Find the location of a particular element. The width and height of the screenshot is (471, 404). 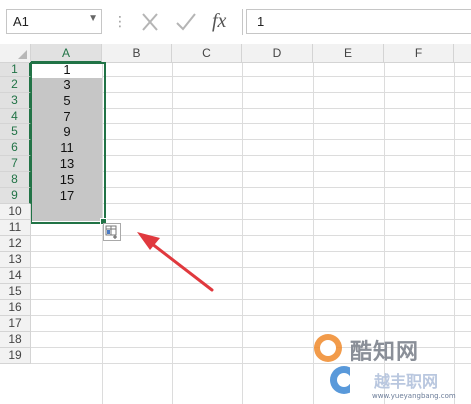

watermark-url: www.yueyangbang.com is located at coordinates (414, 396).